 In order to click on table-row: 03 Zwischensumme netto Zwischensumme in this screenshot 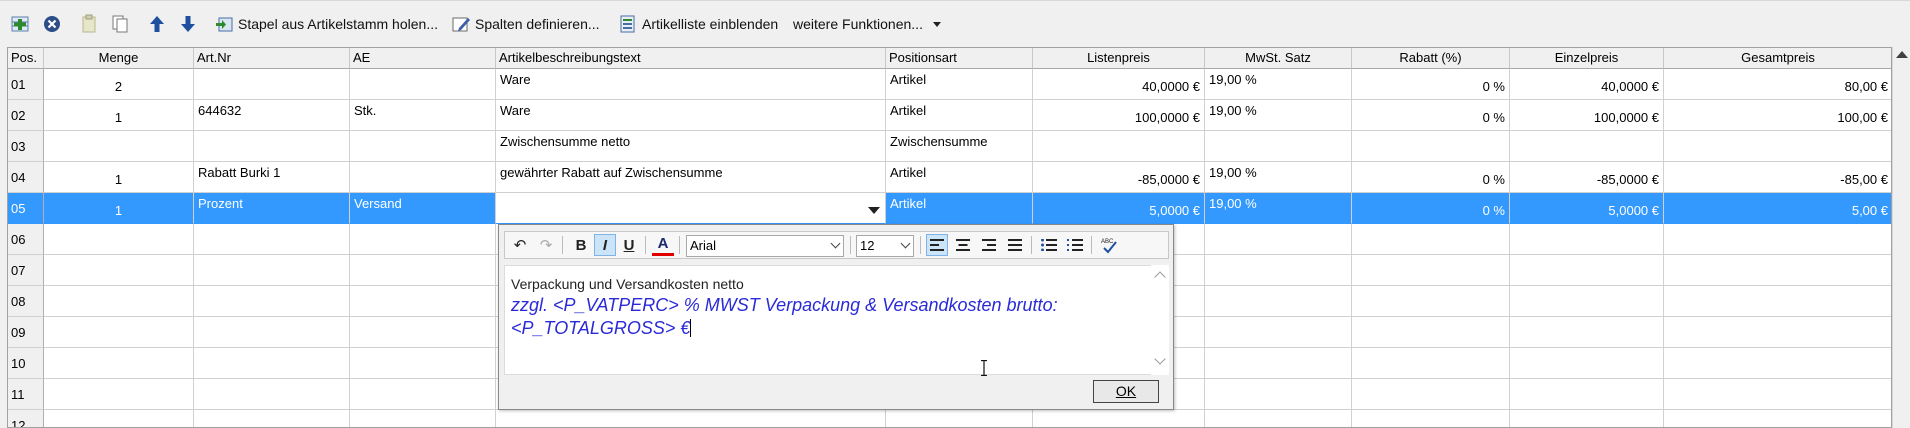, I will do `click(949, 146)`.